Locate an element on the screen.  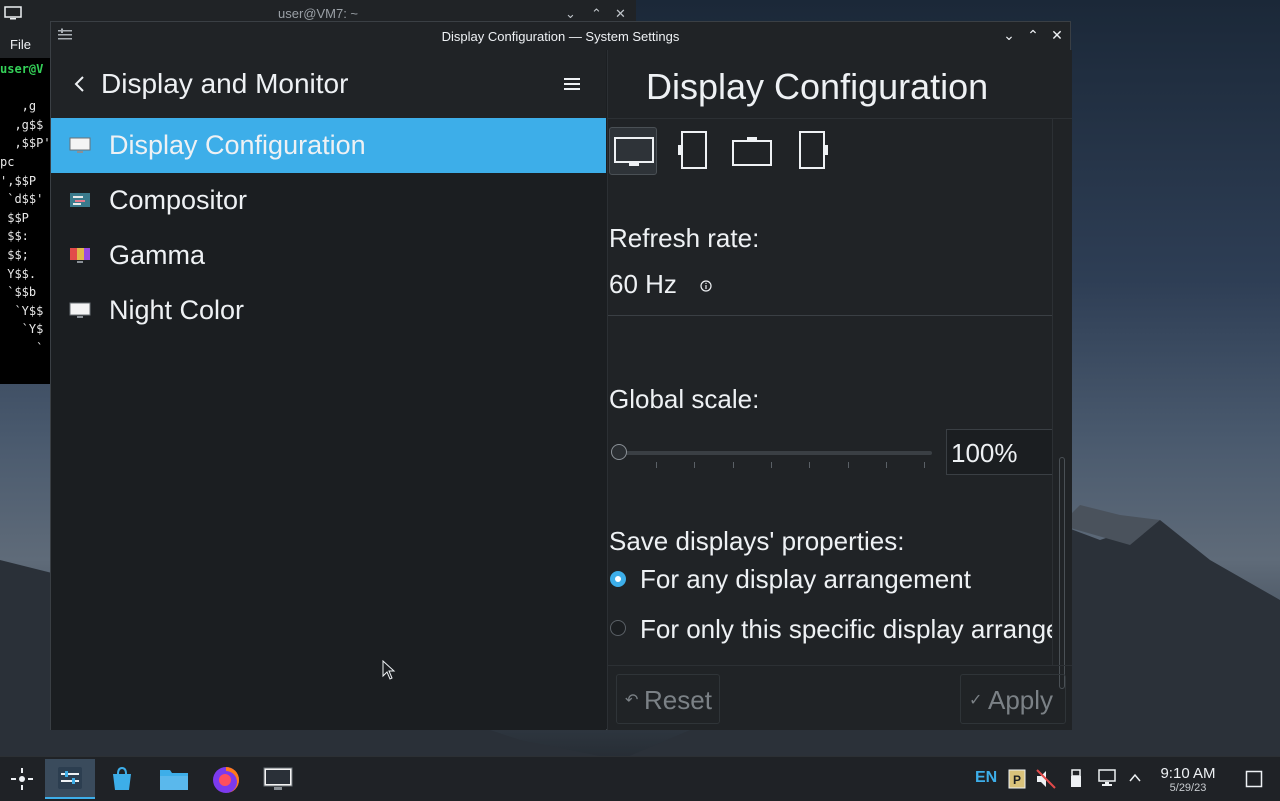
sidebar-item-label: Display Configuration is located at coordinates (237, 145).